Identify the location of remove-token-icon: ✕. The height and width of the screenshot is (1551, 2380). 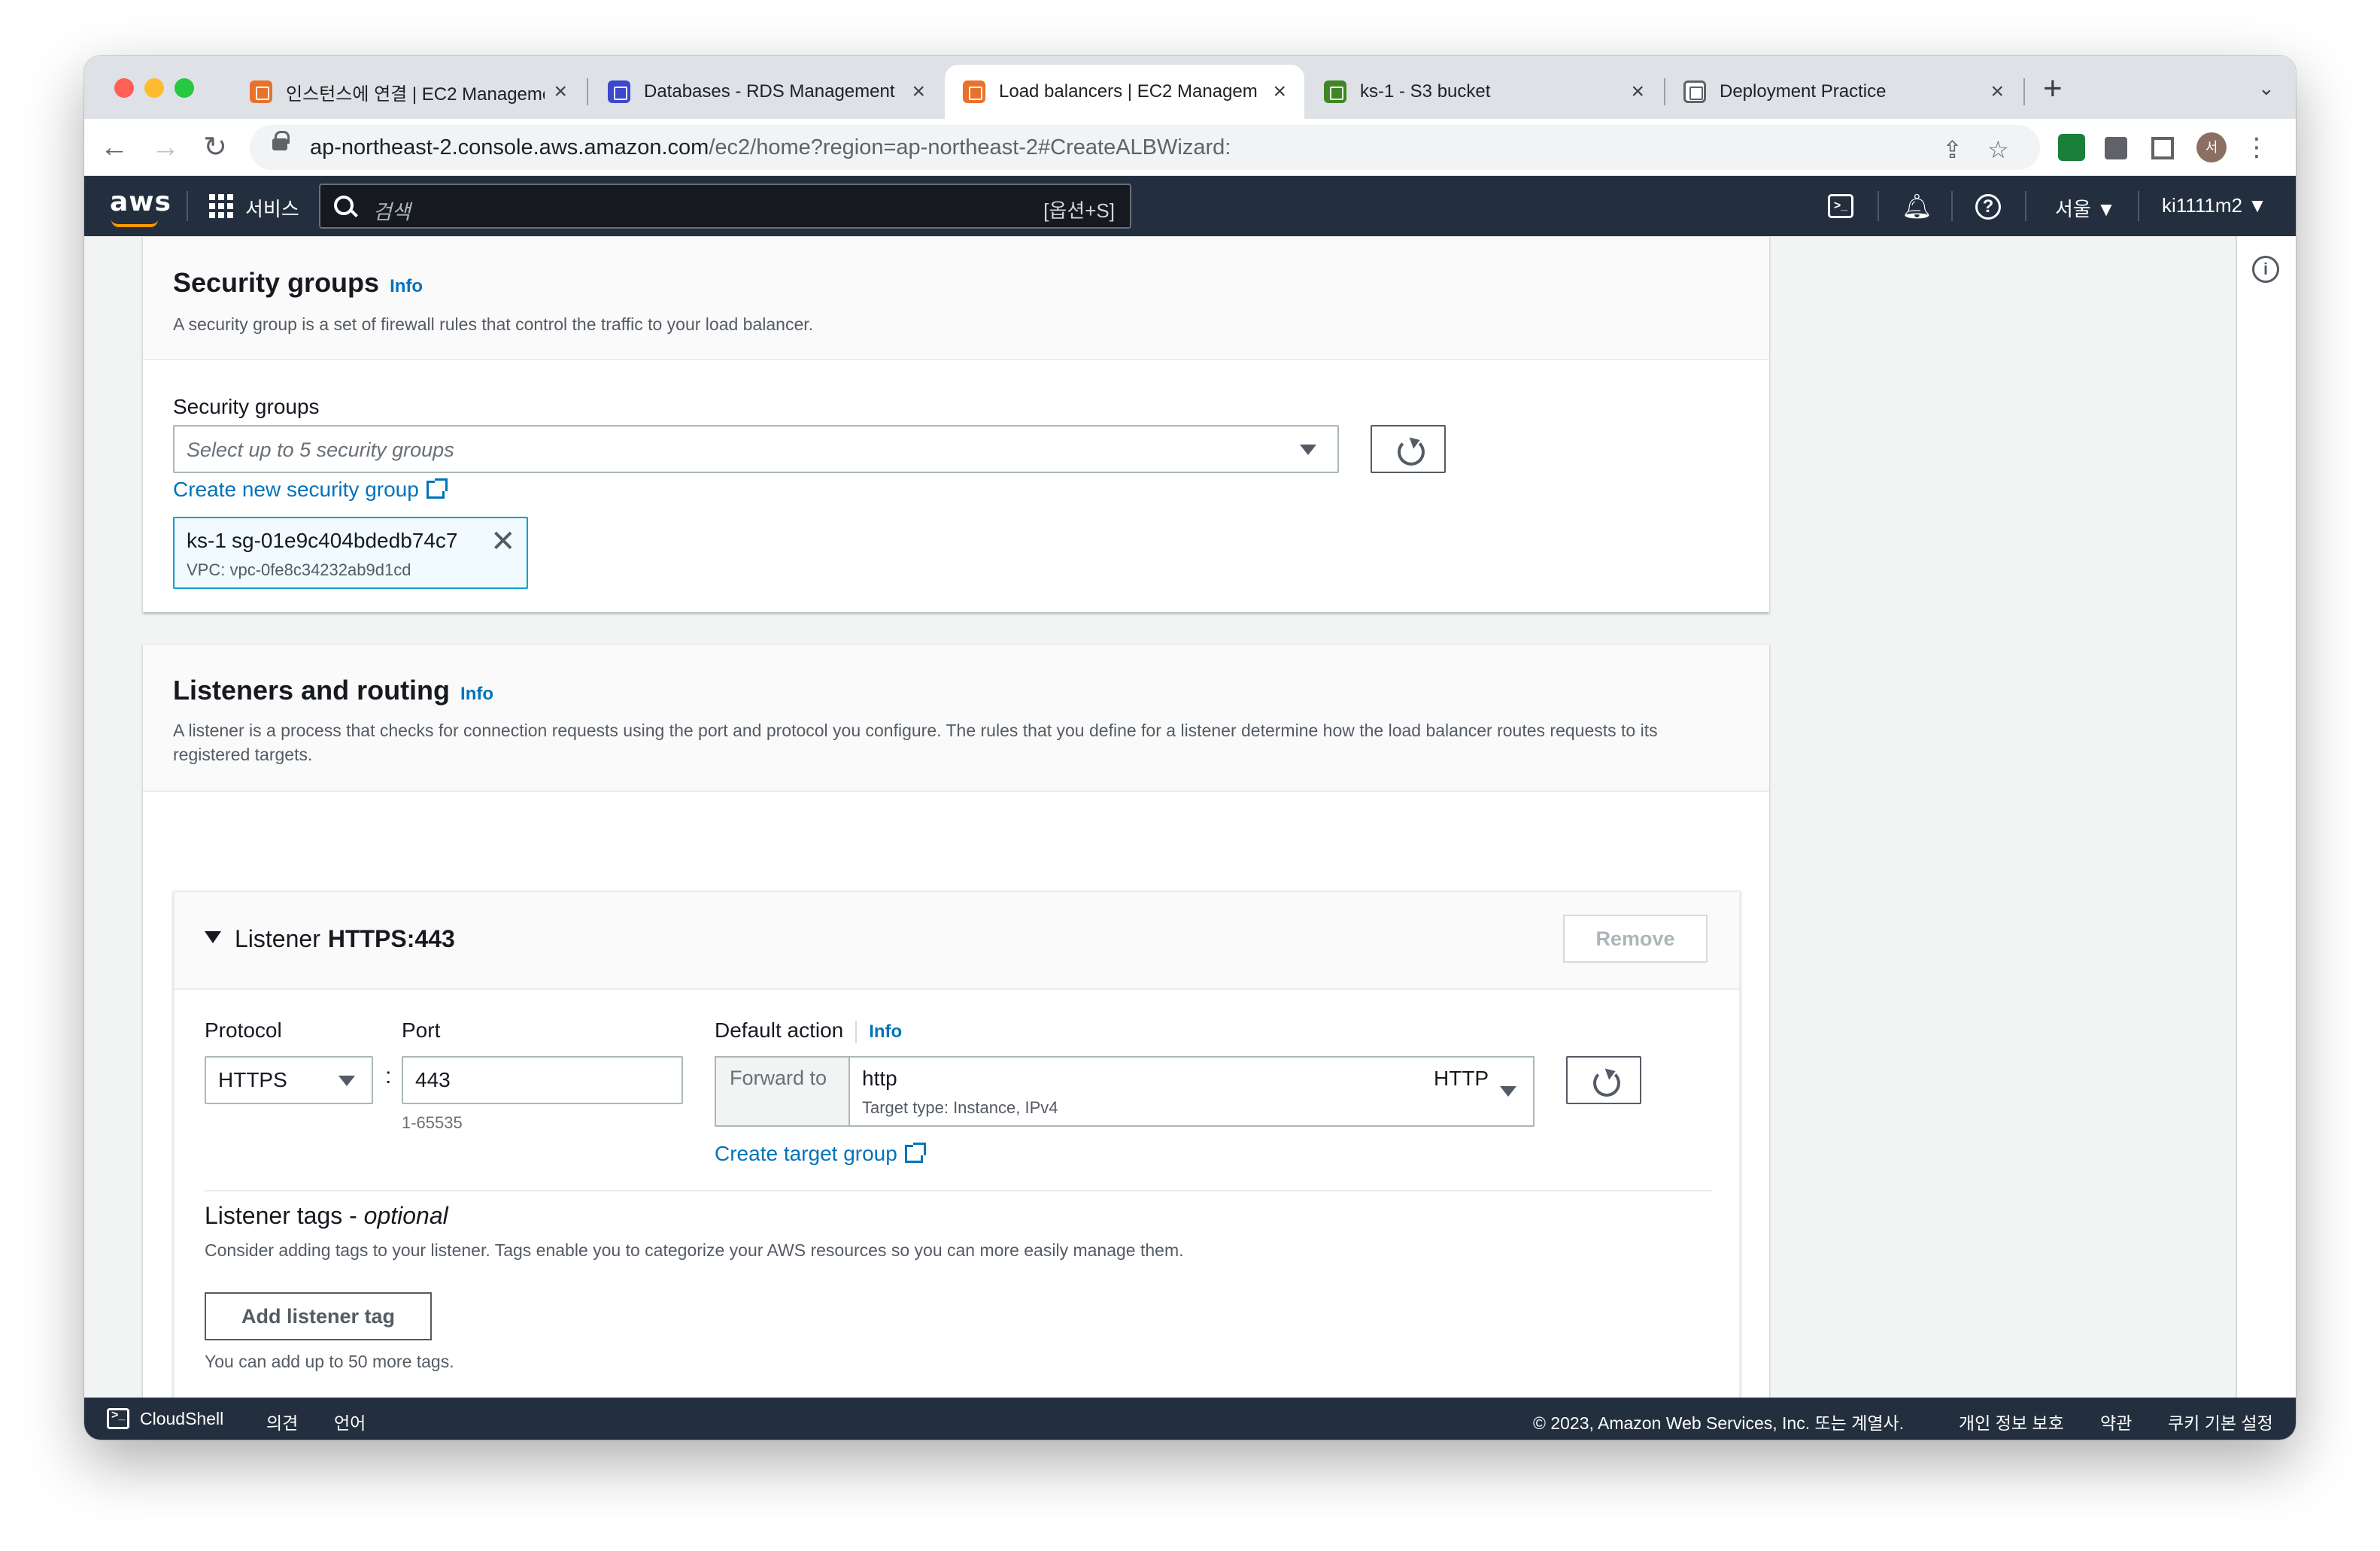
(503, 541).